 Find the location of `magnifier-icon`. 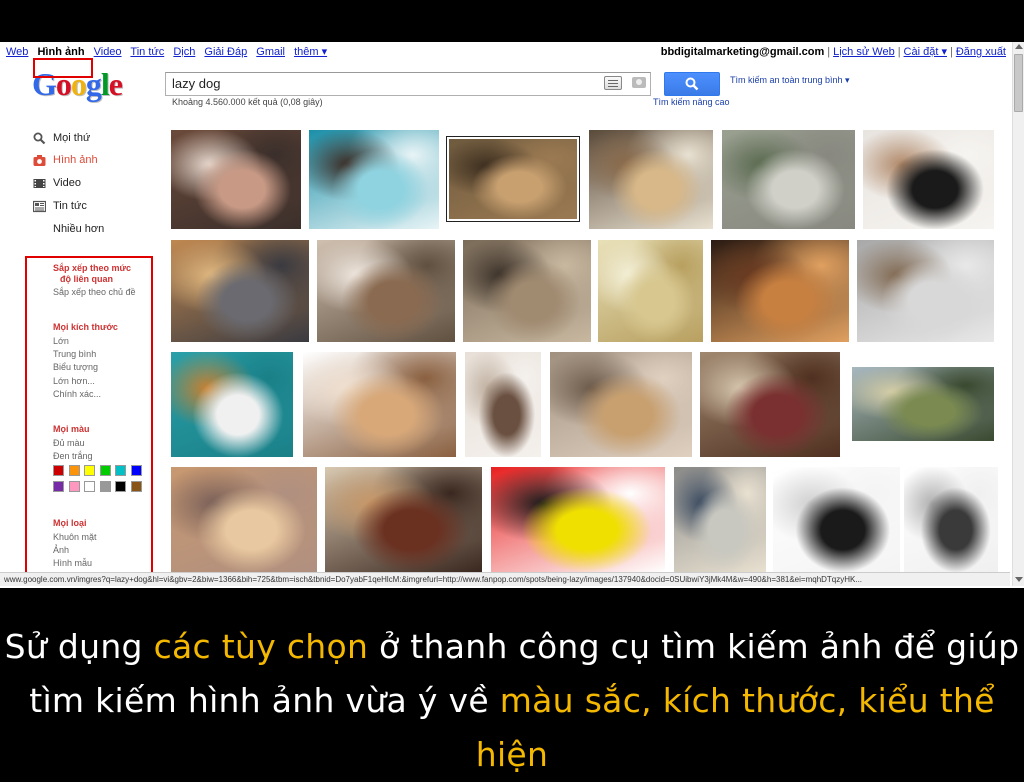

magnifier-icon is located at coordinates (39, 138).